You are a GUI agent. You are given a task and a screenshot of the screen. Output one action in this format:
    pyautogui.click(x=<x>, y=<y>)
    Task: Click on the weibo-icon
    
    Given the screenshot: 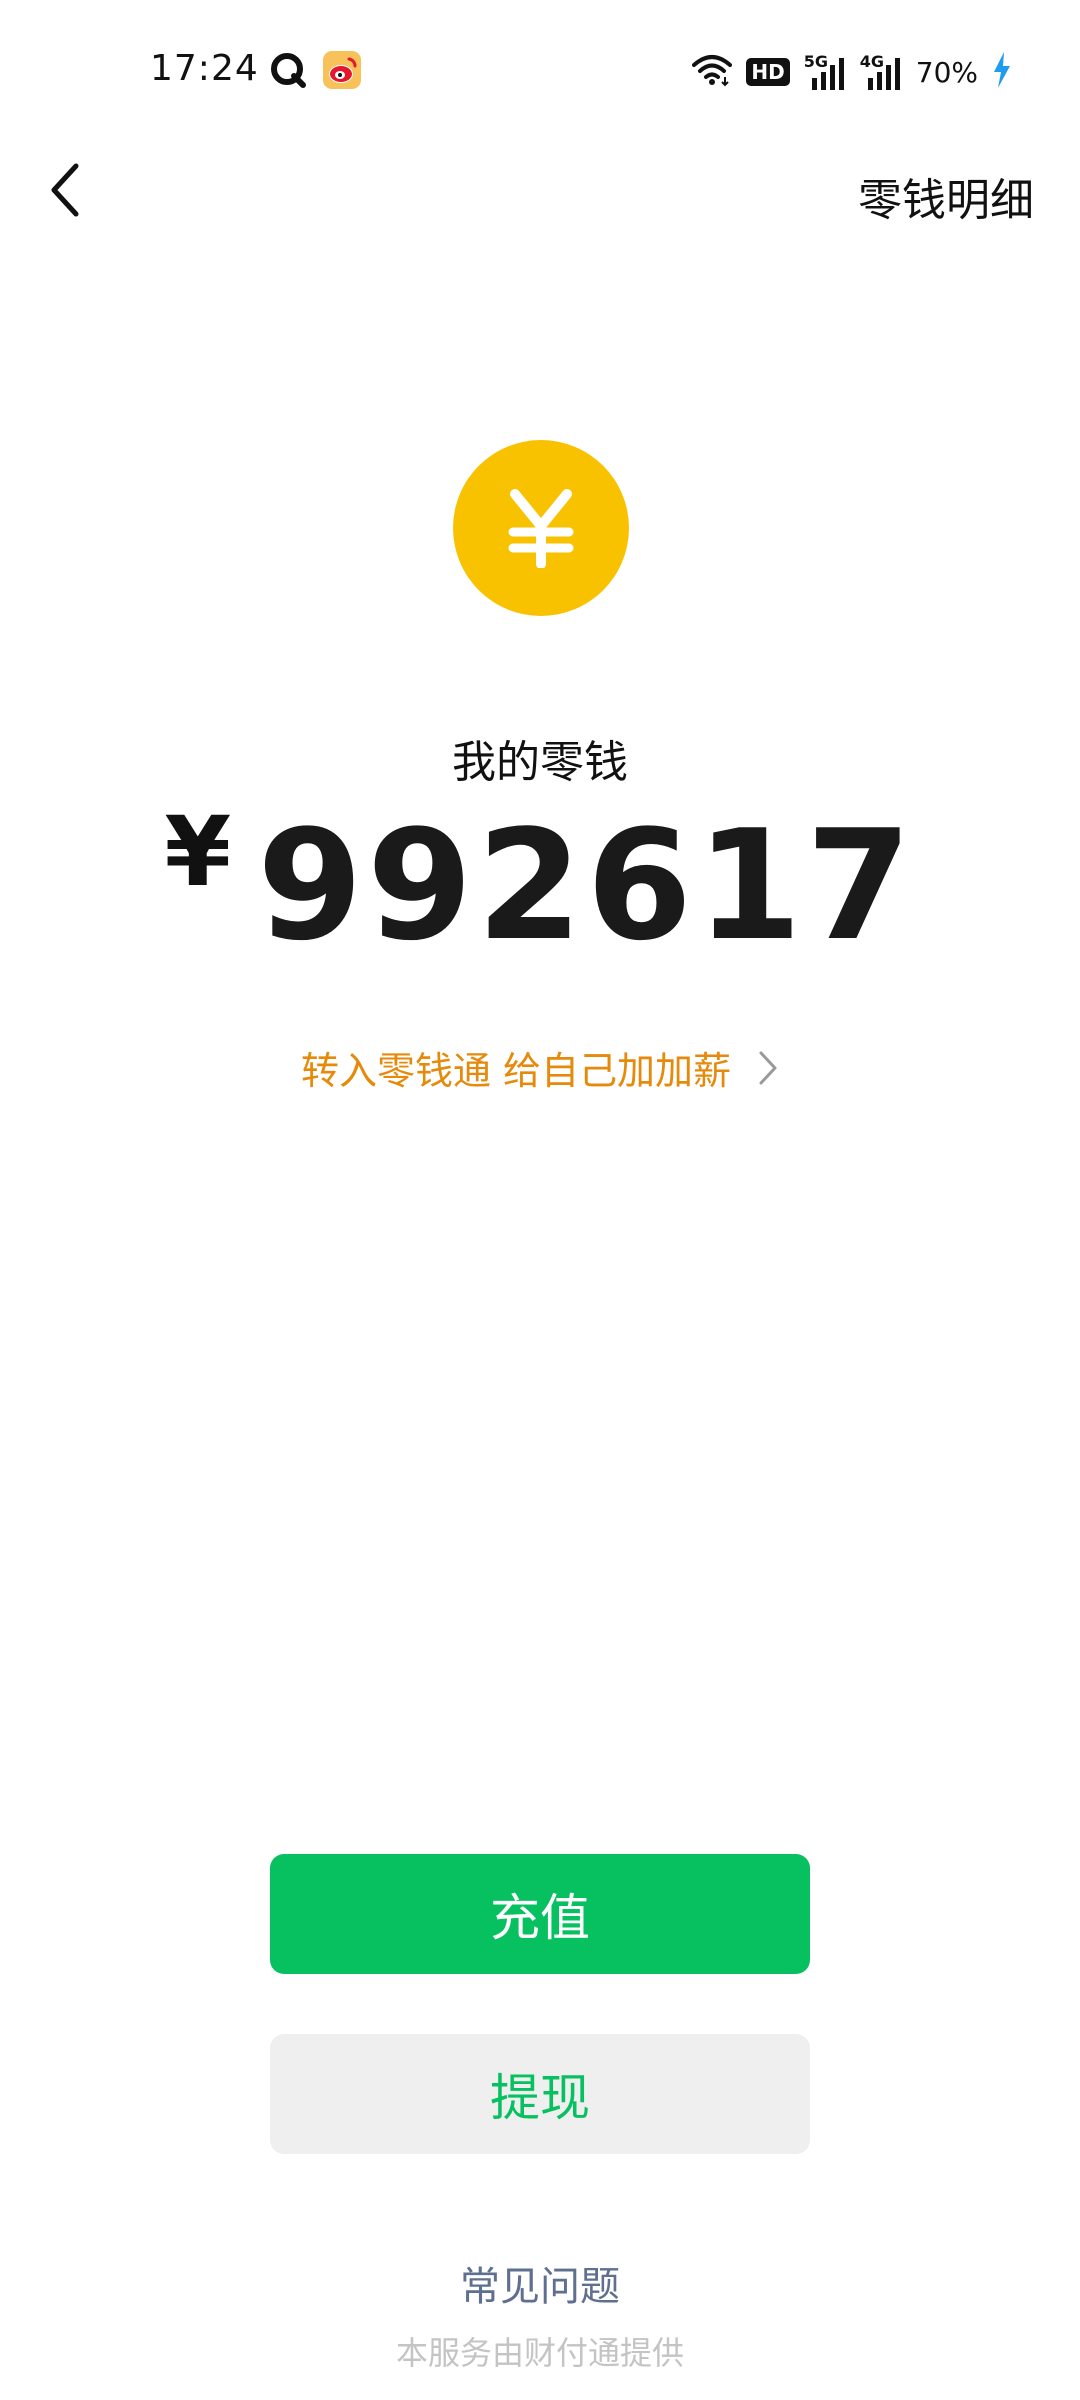 What is the action you would take?
    pyautogui.click(x=342, y=72)
    